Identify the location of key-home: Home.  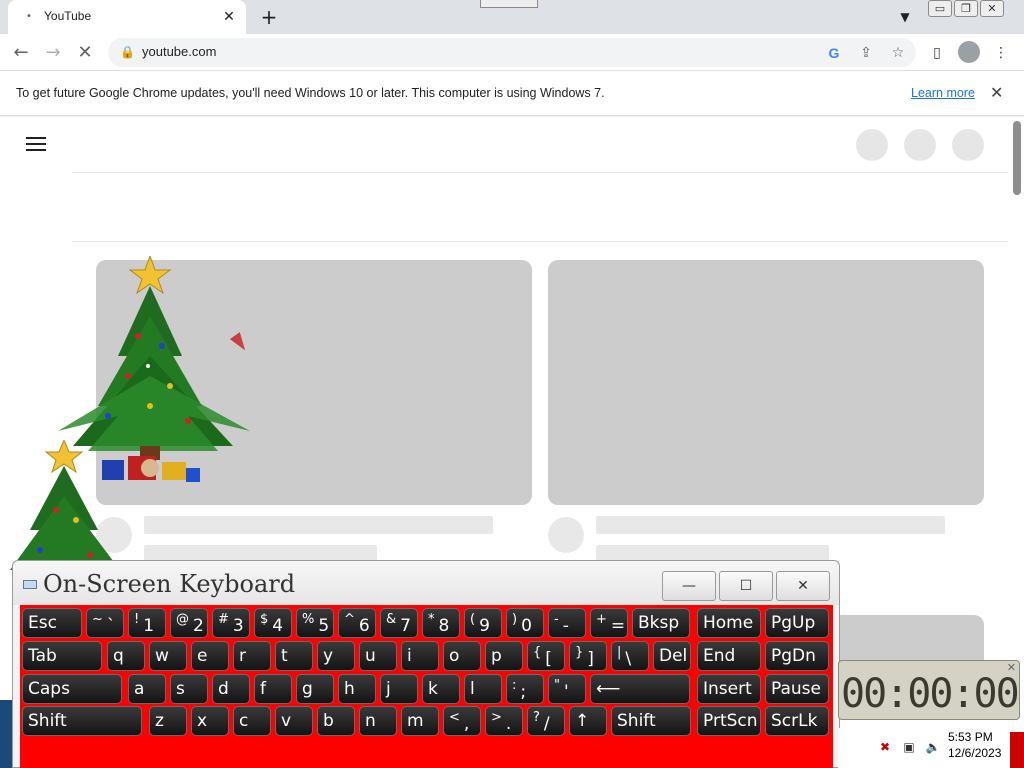
(729, 623).